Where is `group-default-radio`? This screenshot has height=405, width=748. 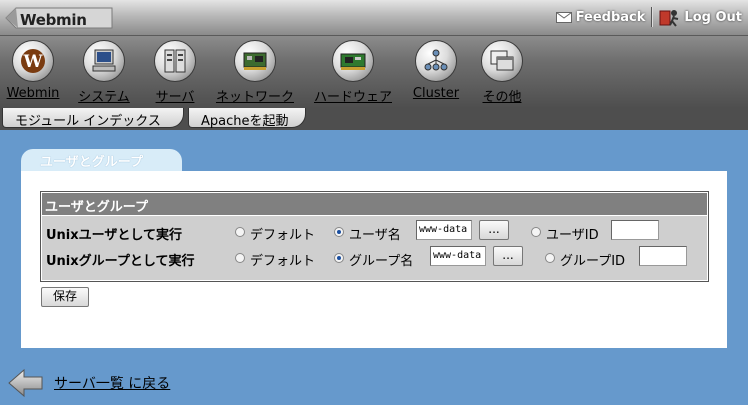
group-default-radio is located at coordinates (240, 258).